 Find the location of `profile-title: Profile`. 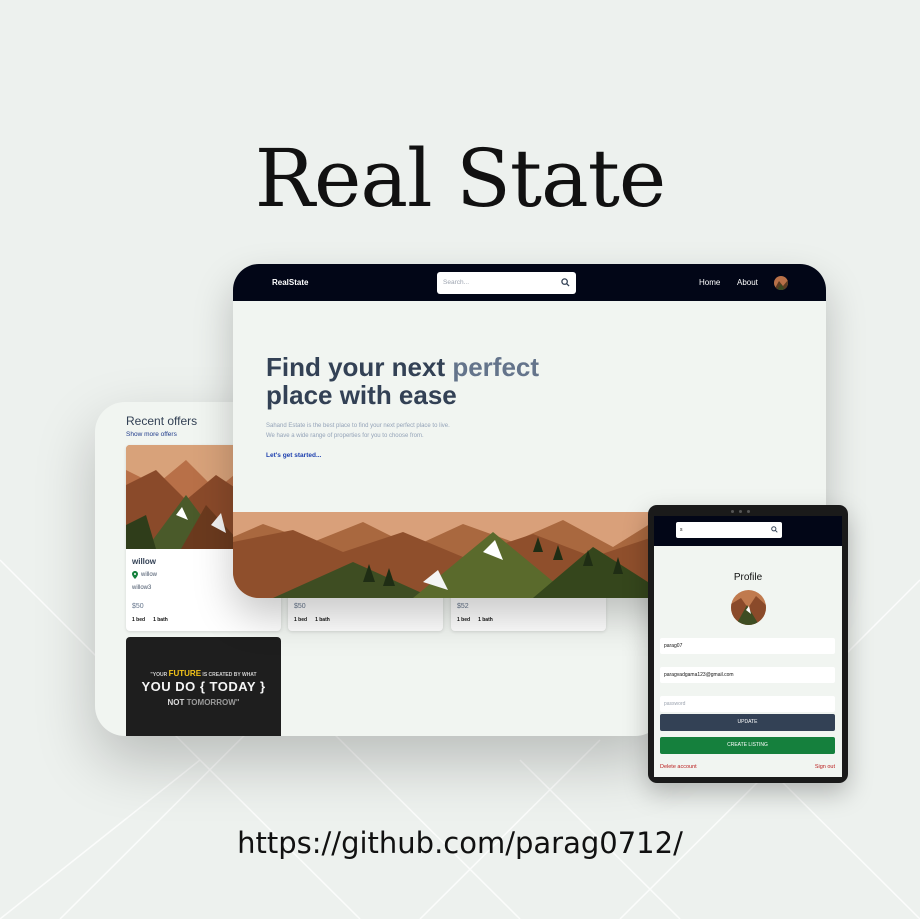

profile-title: Profile is located at coordinates (748, 577).